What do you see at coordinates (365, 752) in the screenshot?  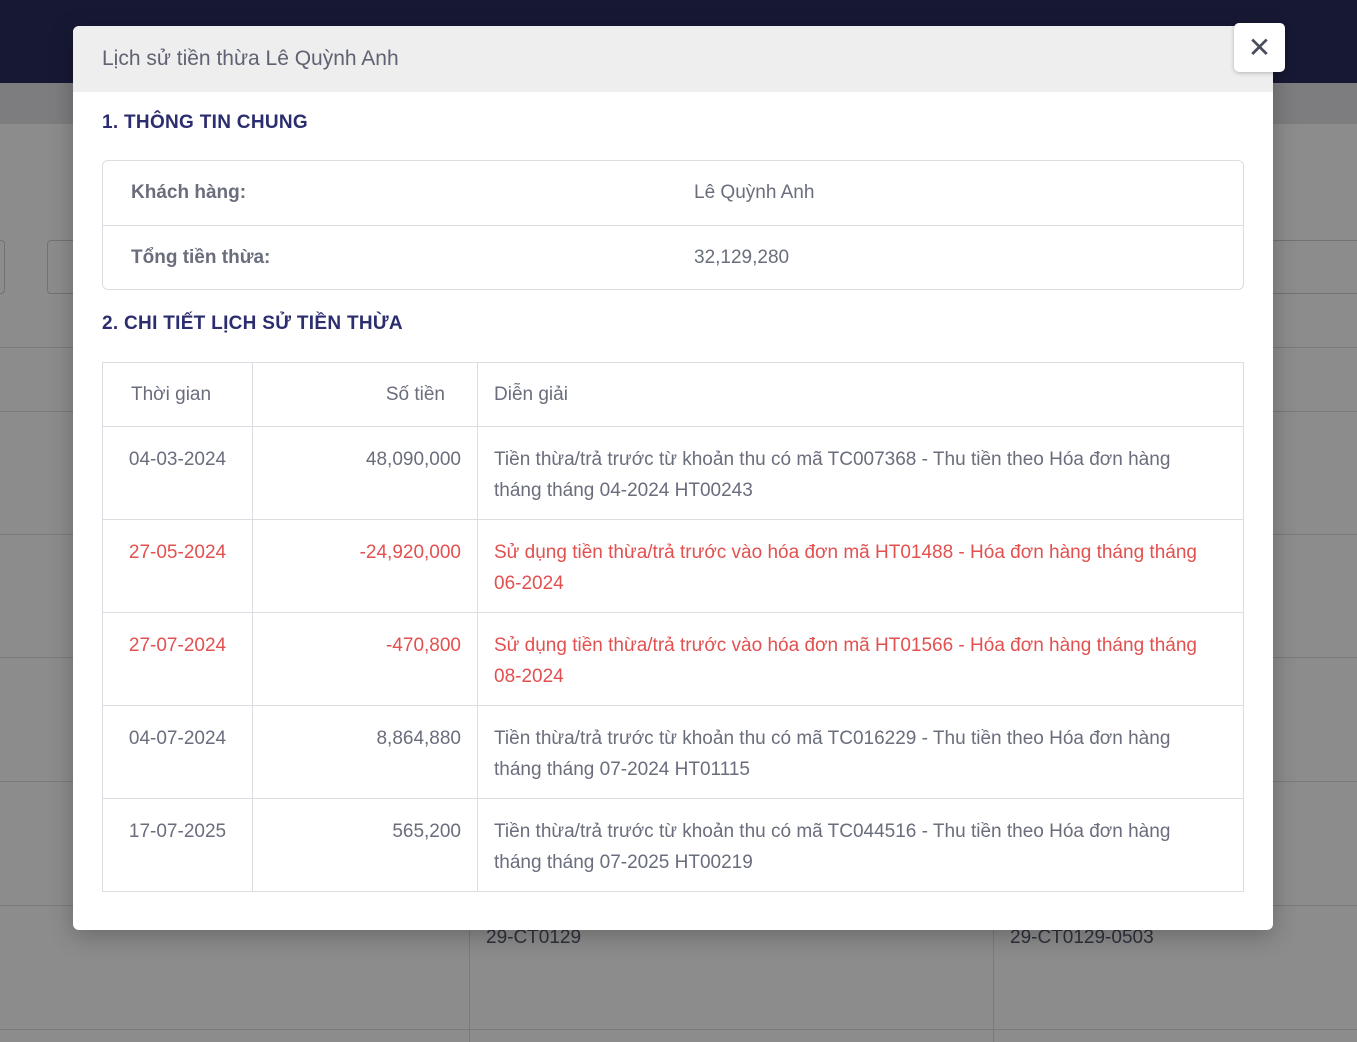 I see `row-amount: 8,864,880` at bounding box center [365, 752].